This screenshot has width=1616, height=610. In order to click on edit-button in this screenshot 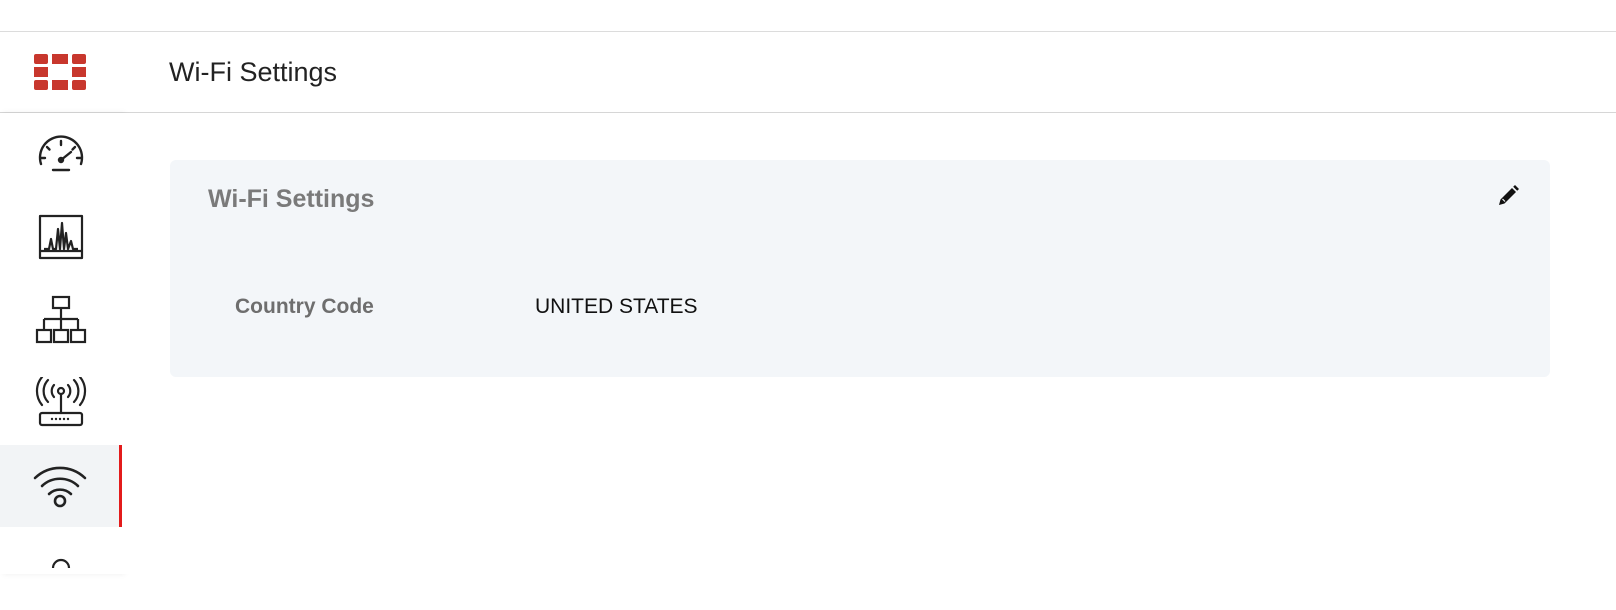, I will do `click(1508, 198)`.